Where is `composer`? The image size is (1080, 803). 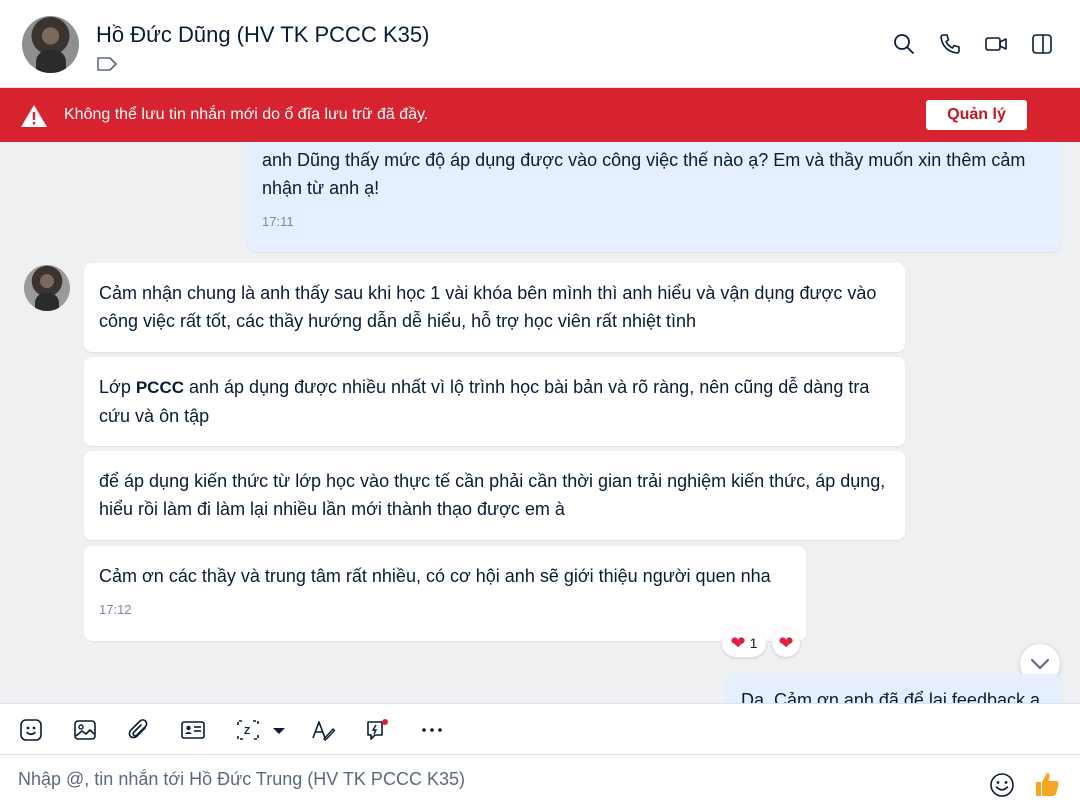 composer is located at coordinates (540, 779).